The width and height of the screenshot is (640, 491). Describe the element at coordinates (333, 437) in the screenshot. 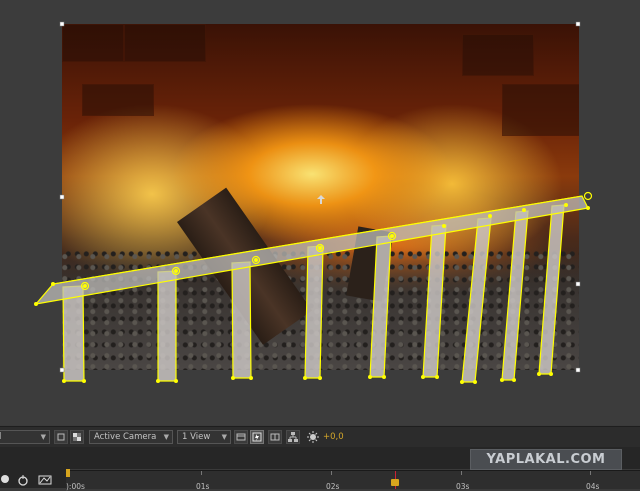

I see `exposure-value: +0,0` at that location.